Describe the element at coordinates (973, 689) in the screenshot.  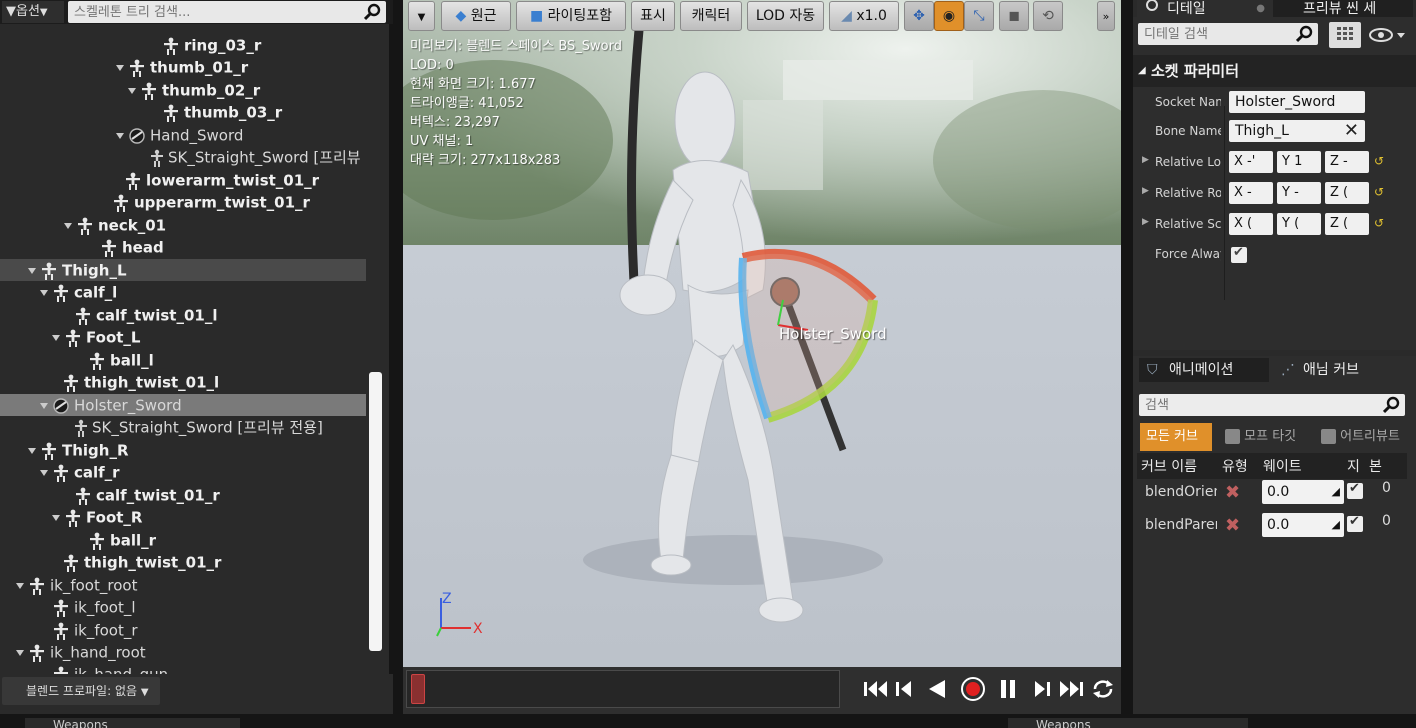
I see `record-icon` at that location.